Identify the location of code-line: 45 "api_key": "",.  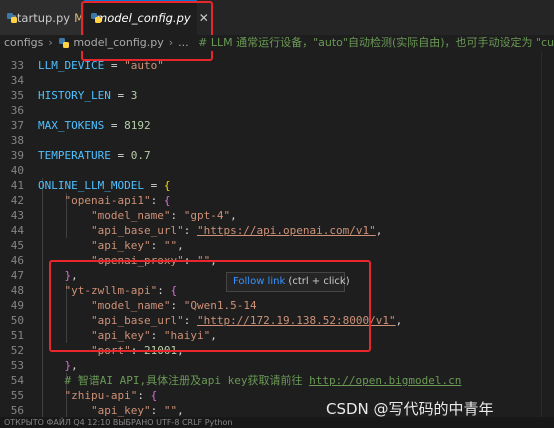
(277, 245).